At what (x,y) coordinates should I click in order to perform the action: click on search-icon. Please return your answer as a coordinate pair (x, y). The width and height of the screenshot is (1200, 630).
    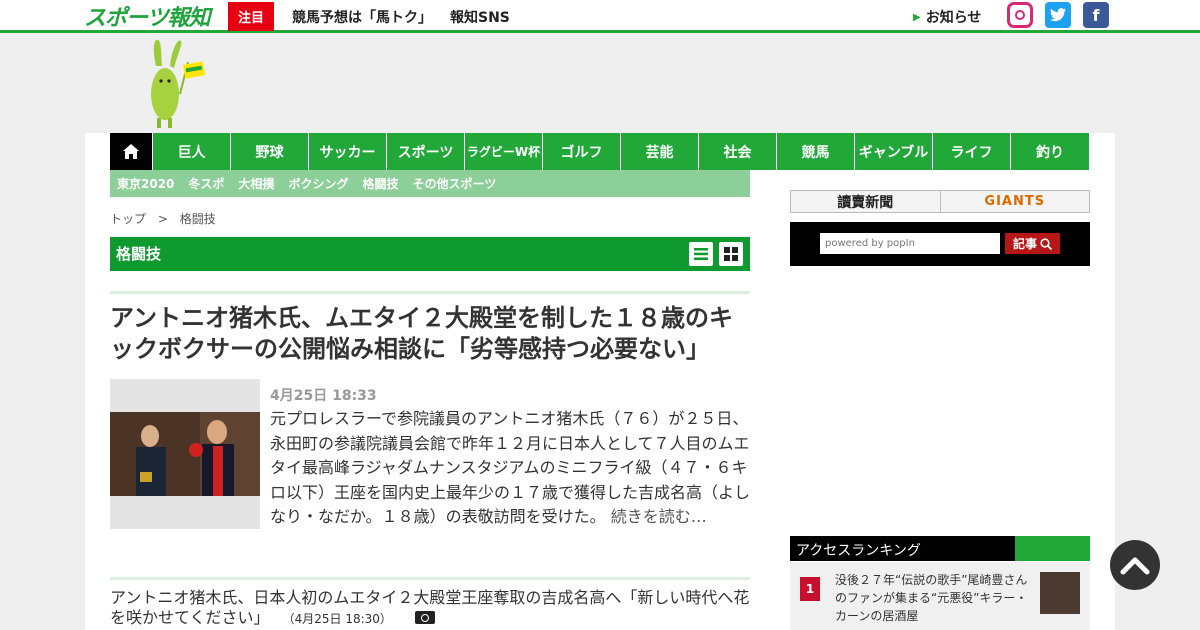
    Looking at the image, I should click on (1046, 243).